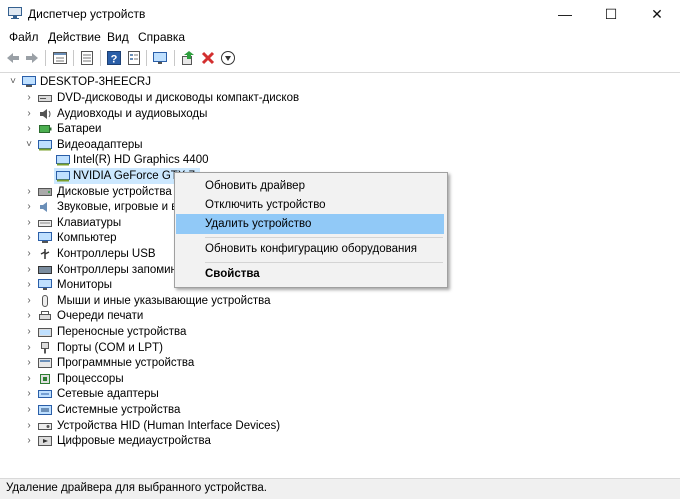 This screenshot has height=499, width=680. What do you see at coordinates (124, 207) in the screenshot?
I see `tree-category-label: Звуковые, игровые и вид` at bounding box center [124, 207].